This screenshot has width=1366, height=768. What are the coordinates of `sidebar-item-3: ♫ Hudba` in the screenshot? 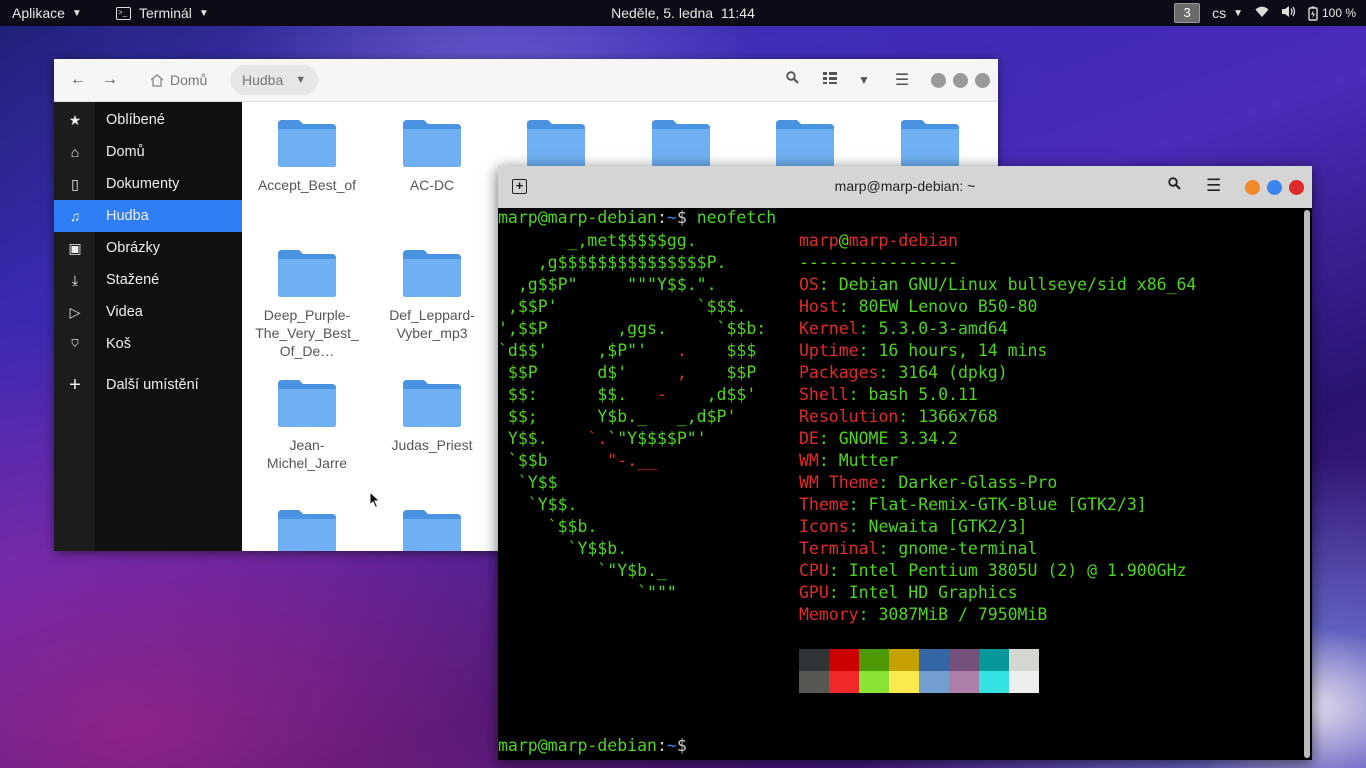 It's located at (148, 216).